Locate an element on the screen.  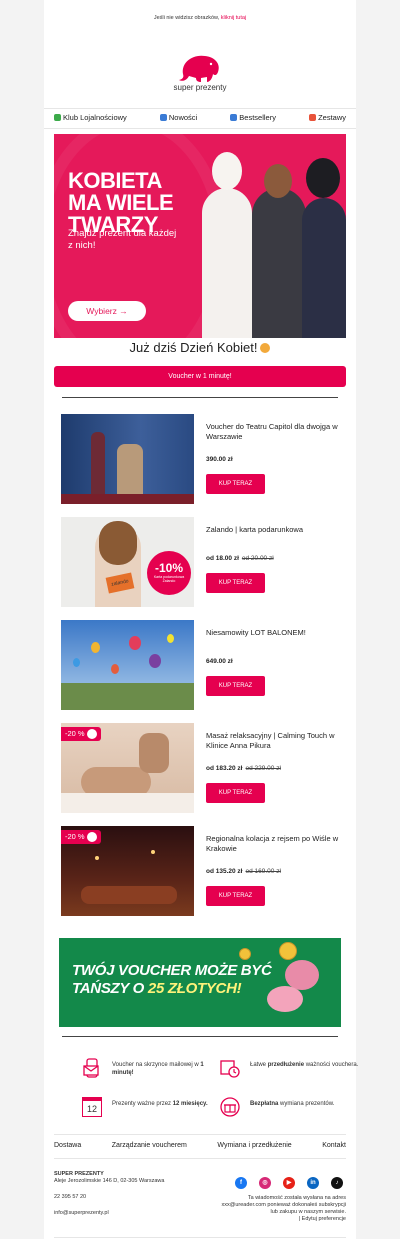
woman-face is located at coordinates (278, 181).